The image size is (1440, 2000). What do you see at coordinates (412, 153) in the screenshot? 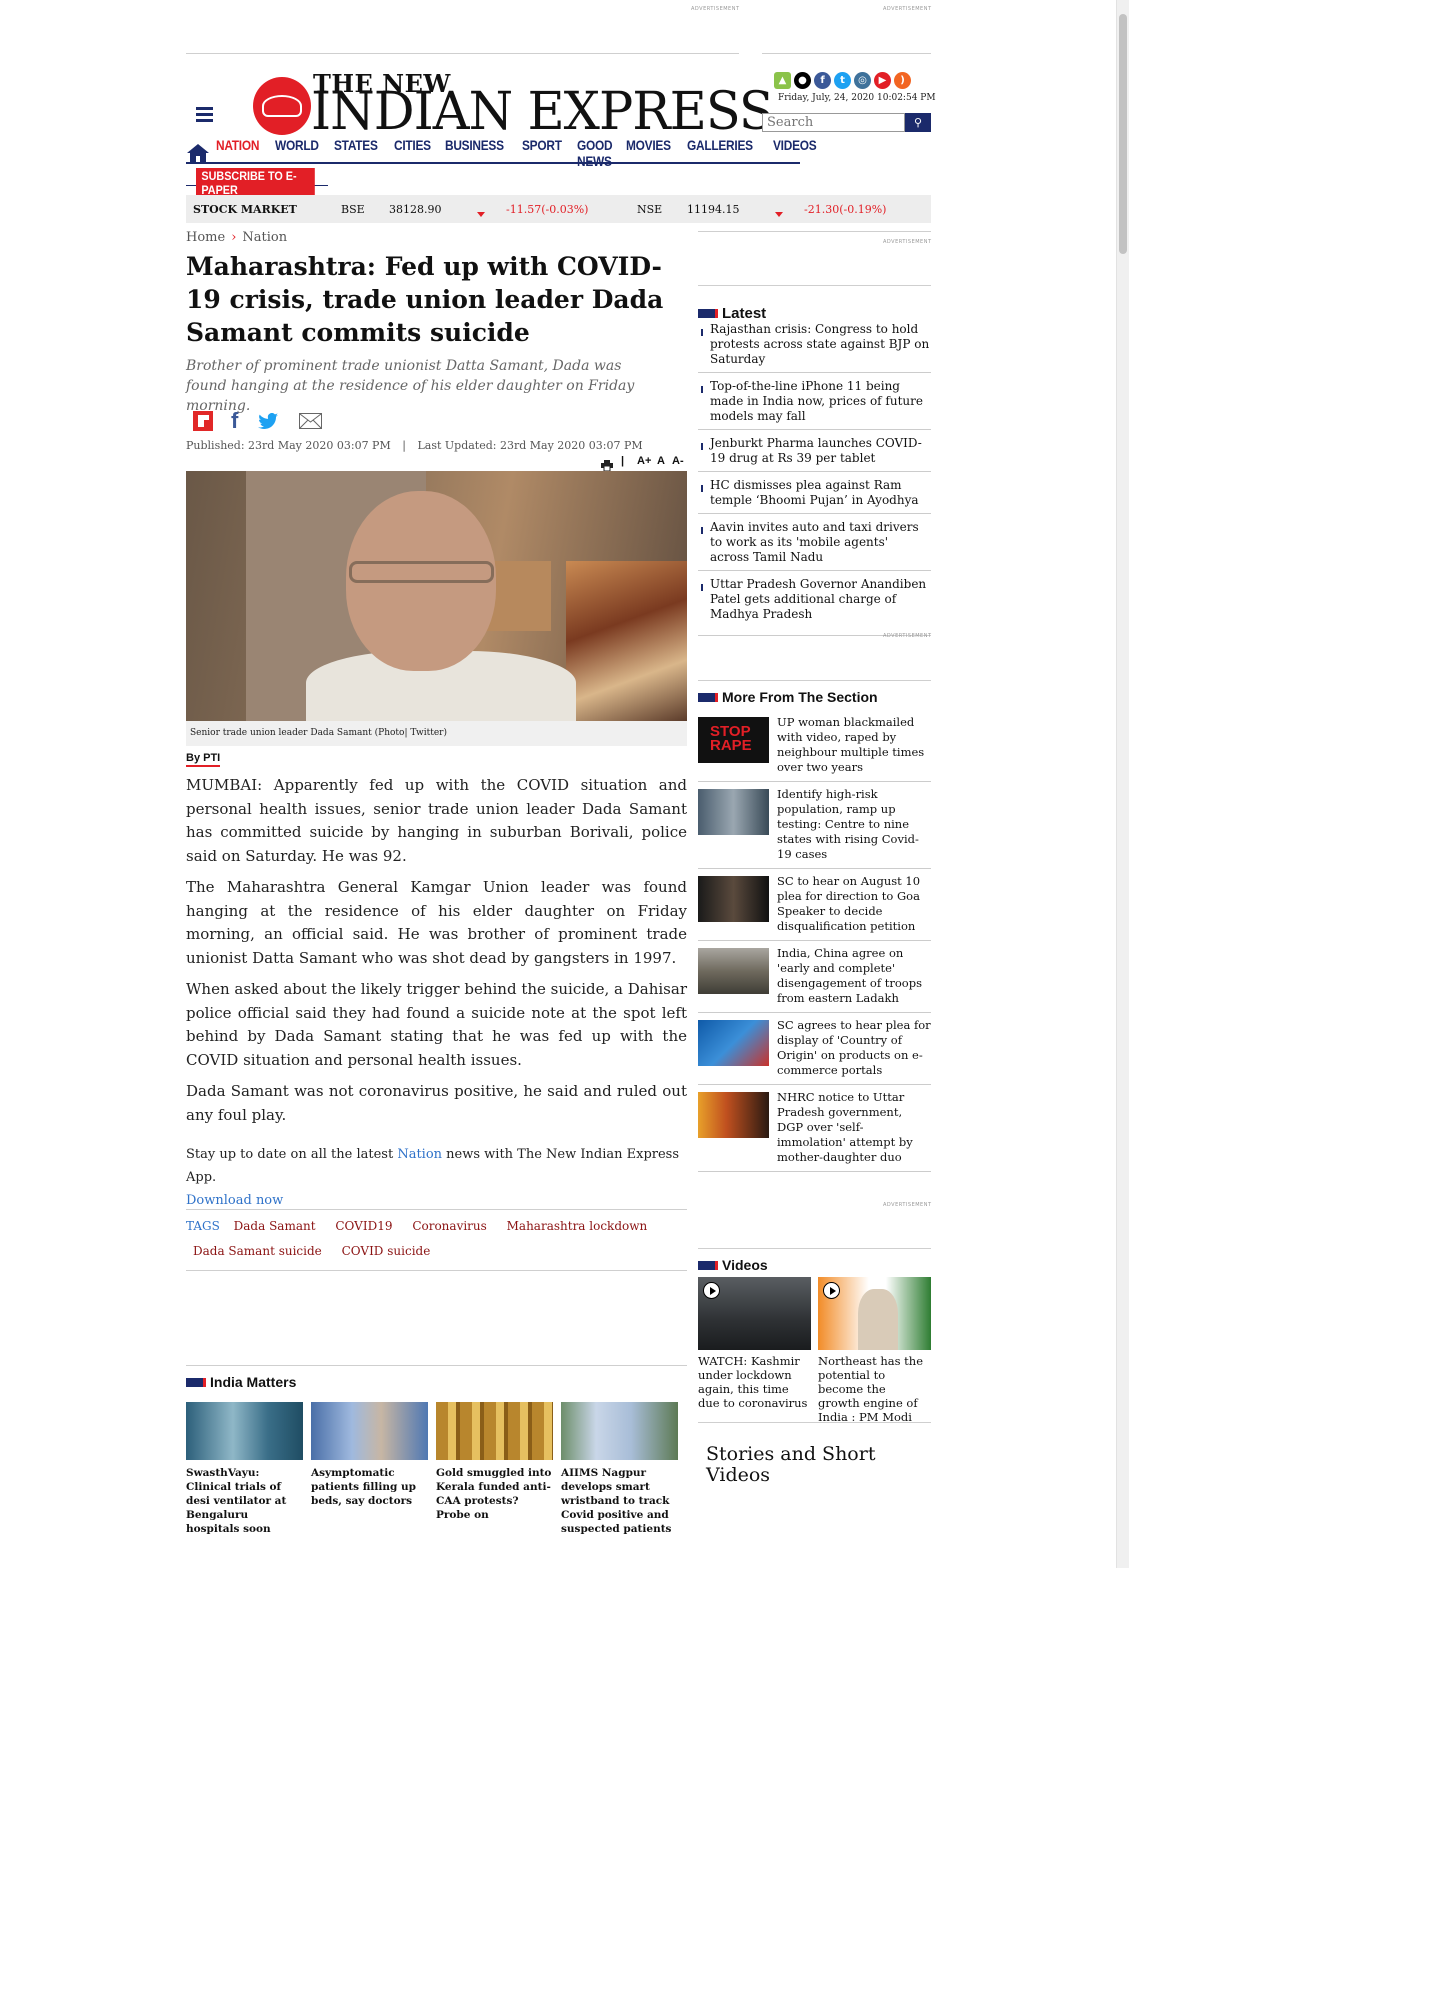
I see `nav-item-cities: CITIES` at bounding box center [412, 153].